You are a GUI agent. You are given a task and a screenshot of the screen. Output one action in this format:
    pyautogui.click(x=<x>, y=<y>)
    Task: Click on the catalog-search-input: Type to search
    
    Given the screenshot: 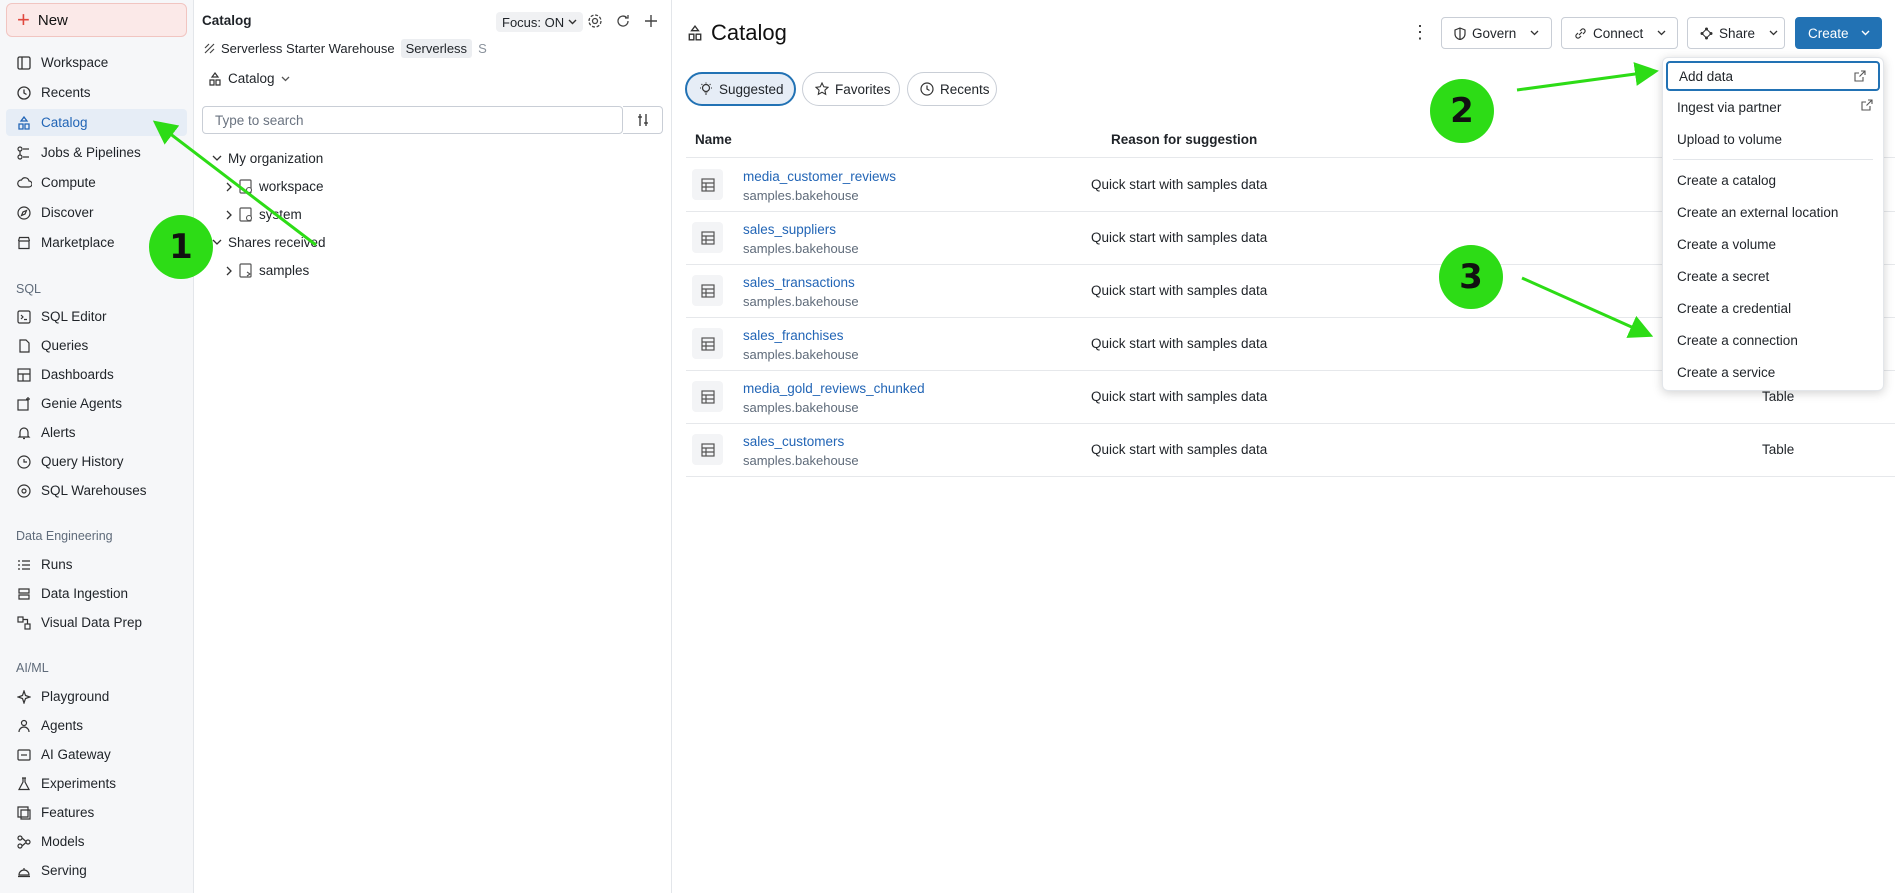 What is the action you would take?
    pyautogui.click(x=412, y=120)
    